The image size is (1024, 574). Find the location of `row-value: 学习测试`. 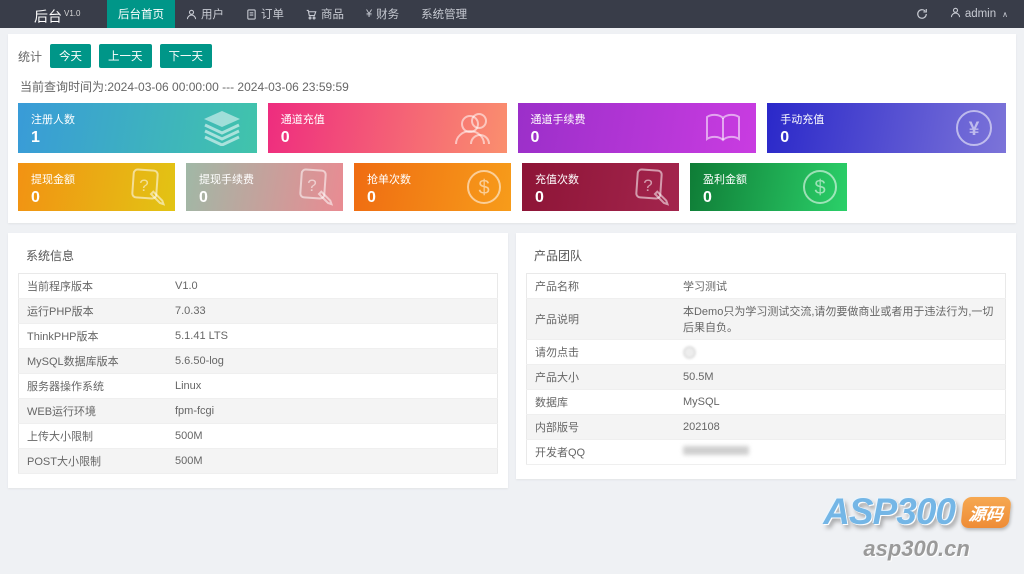

row-value: 学习测试 is located at coordinates (704, 287).